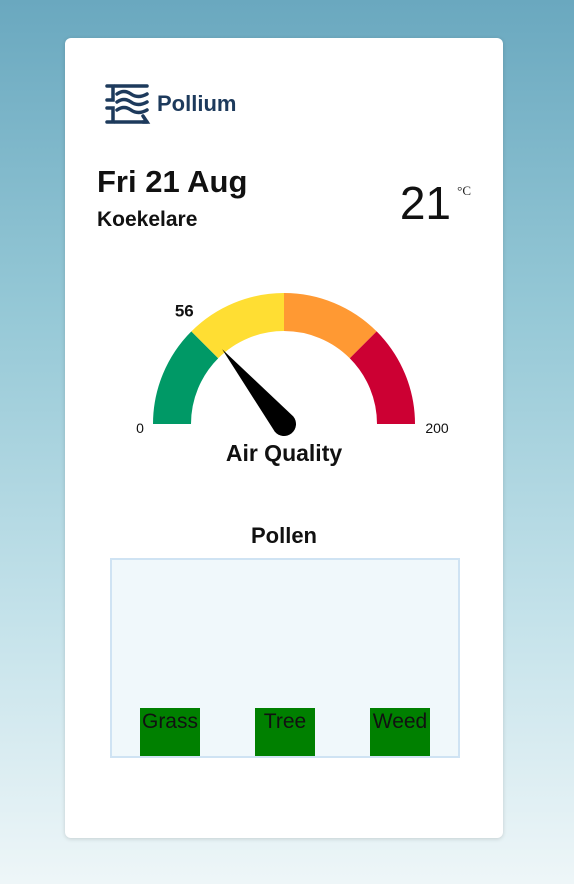 The image size is (574, 884). What do you see at coordinates (140, 428) in the screenshot?
I see `gauge-min-label: 0` at bounding box center [140, 428].